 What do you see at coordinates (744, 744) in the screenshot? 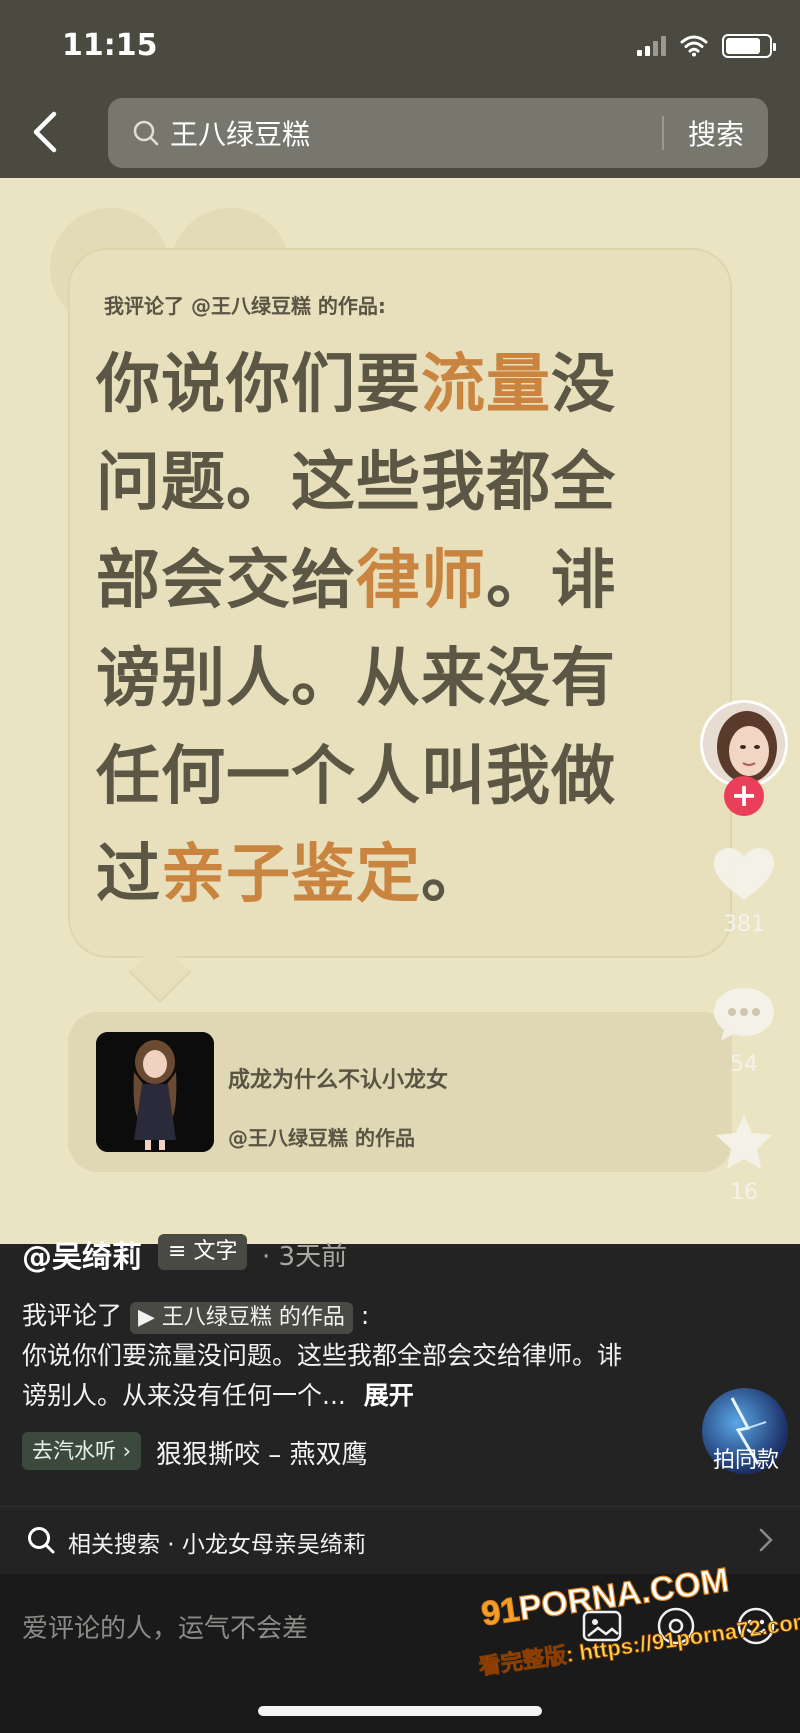
I see `author-avatar` at bounding box center [744, 744].